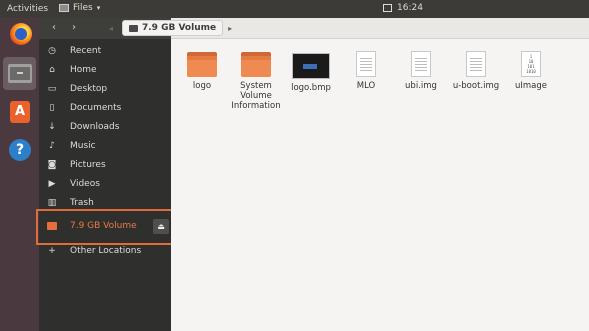 The height and width of the screenshot is (331, 589). I want to click on file-name: MLO, so click(366, 86).